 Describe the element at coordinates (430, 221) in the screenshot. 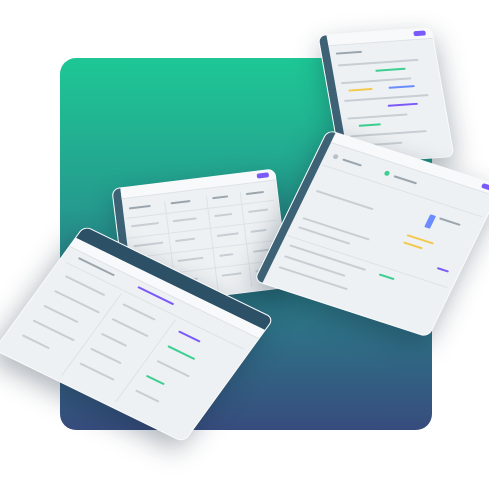

I see `chart-bar` at that location.